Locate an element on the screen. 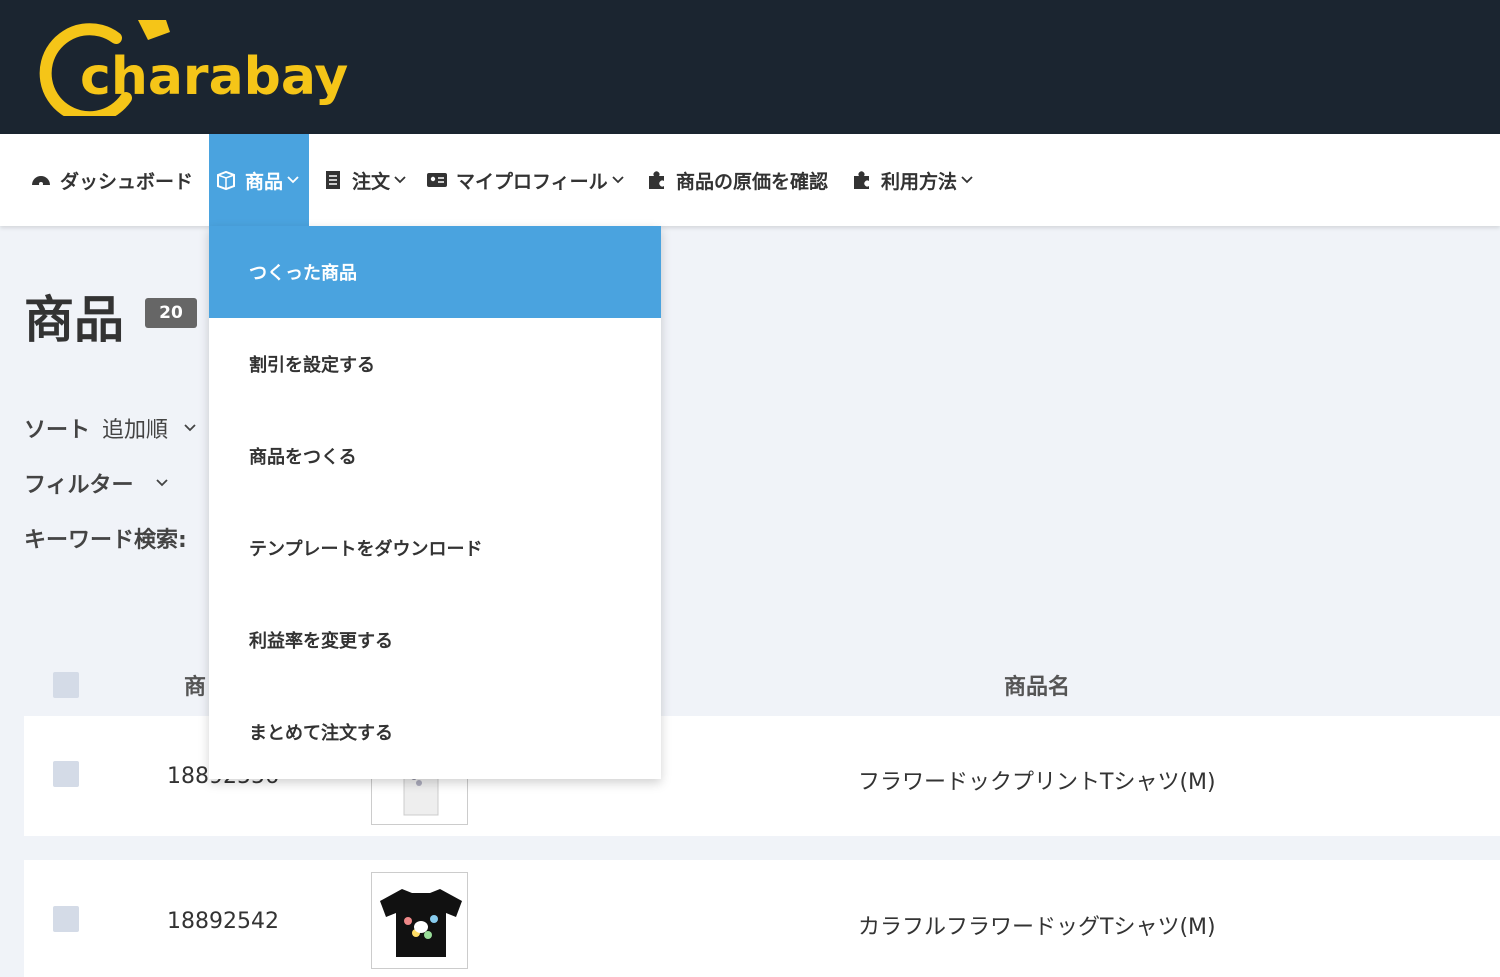 Image resolution: width=1500 pixels, height=977 pixels. nav-check-cost-label: 商品の原価を確認 is located at coordinates (752, 181).